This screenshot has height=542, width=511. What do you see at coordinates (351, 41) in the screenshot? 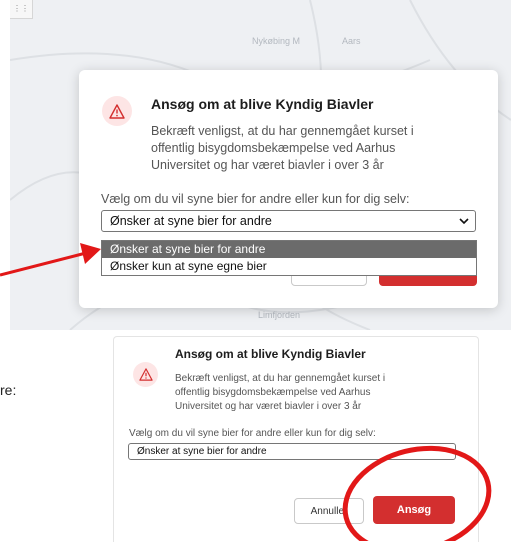
I see `map-label-aars: Aars` at bounding box center [351, 41].